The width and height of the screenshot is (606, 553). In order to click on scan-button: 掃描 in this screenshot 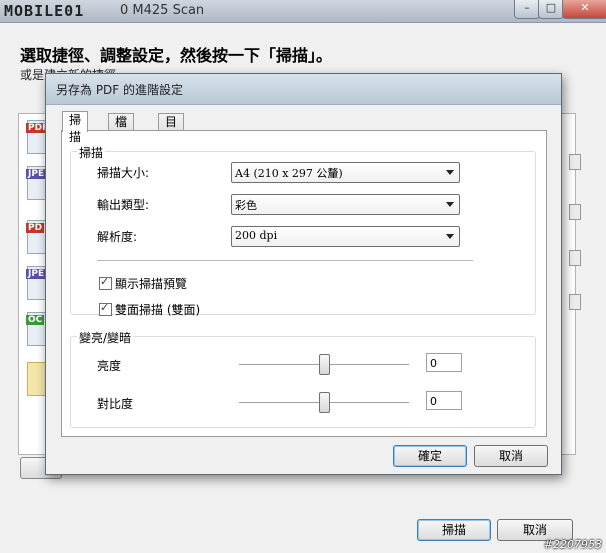, I will do `click(454, 530)`.